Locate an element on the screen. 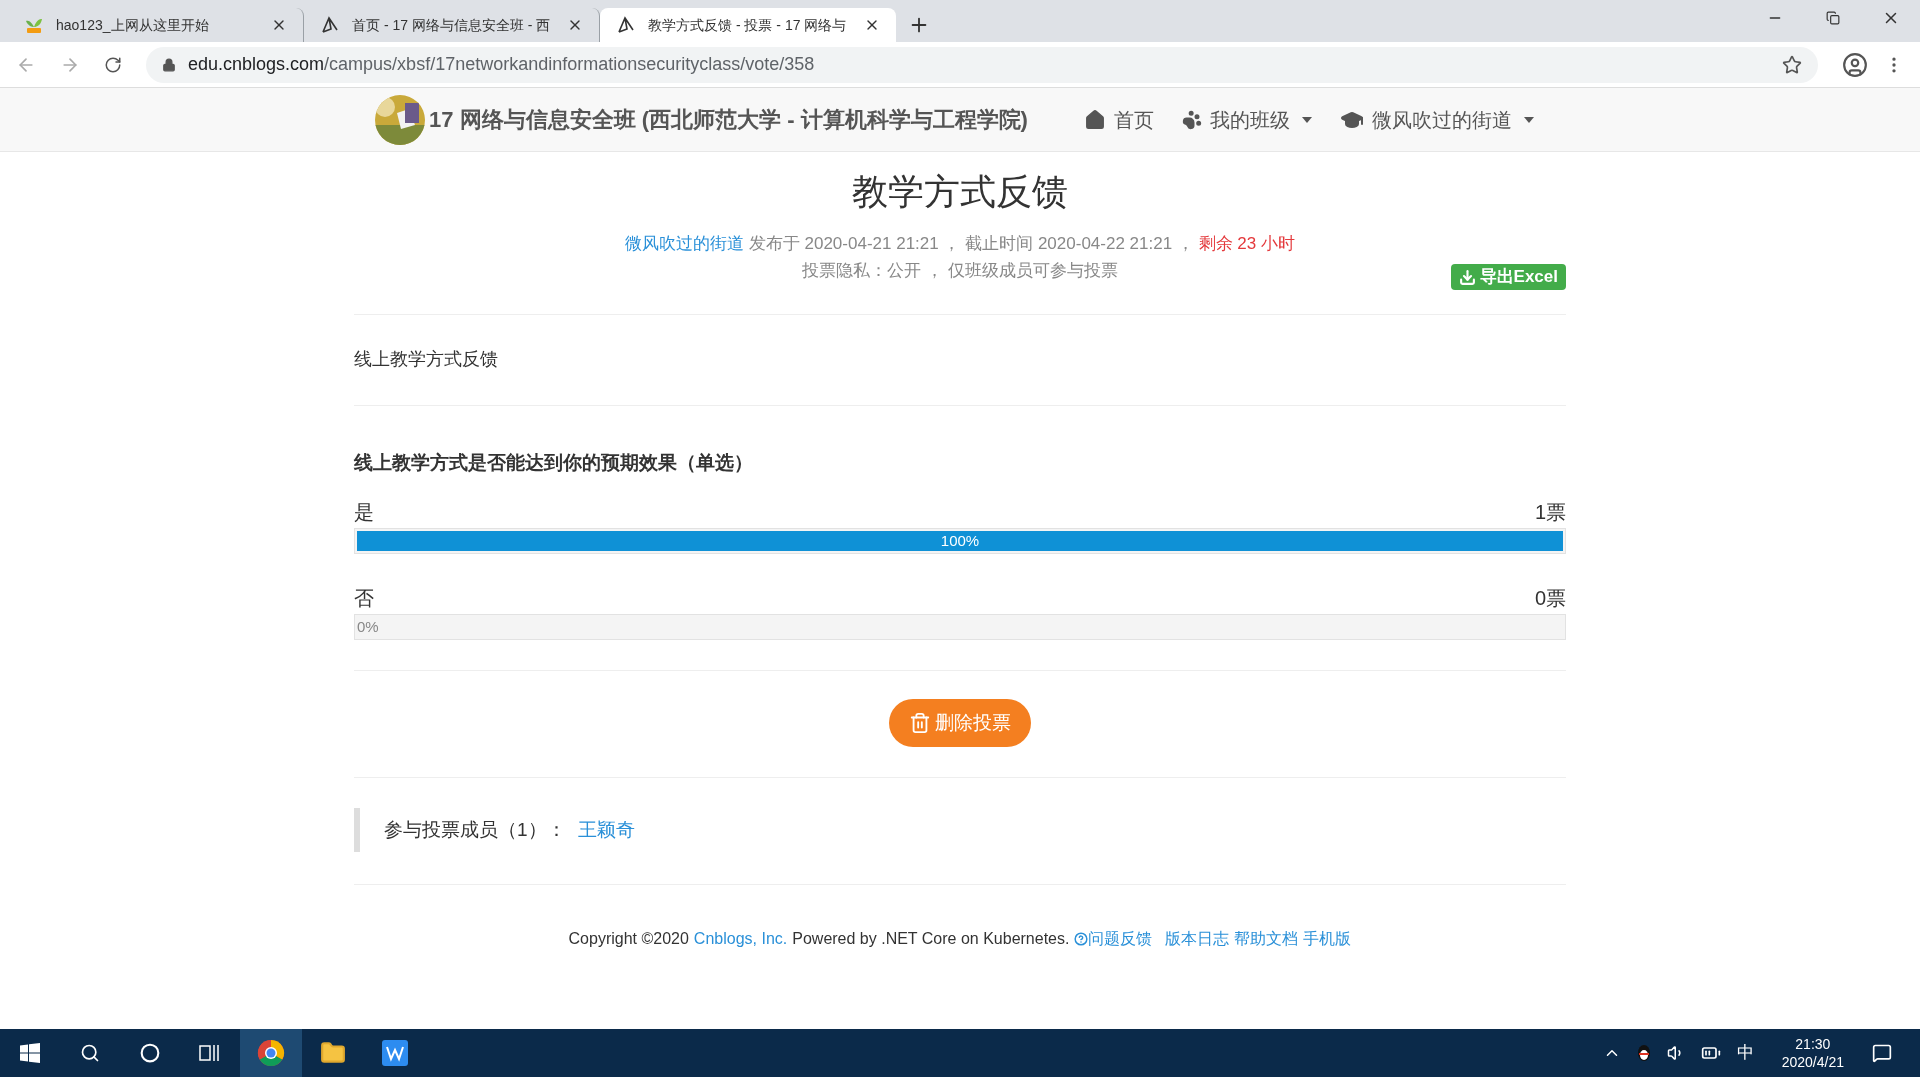 The height and width of the screenshot is (1077, 1920). tab-title: 教学方式反馈 - 投票 - 17 网络与 is located at coordinates (748, 25).